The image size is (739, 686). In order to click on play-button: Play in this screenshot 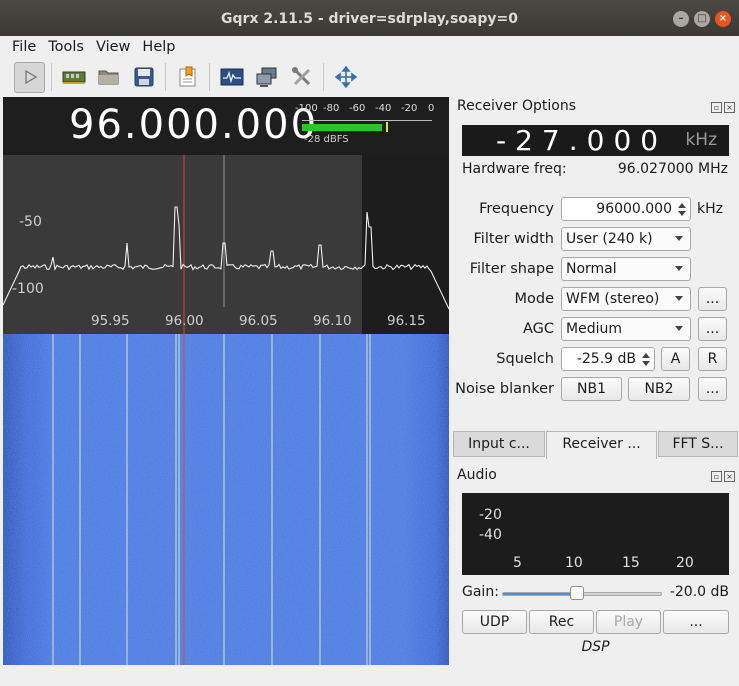, I will do `click(628, 622)`.